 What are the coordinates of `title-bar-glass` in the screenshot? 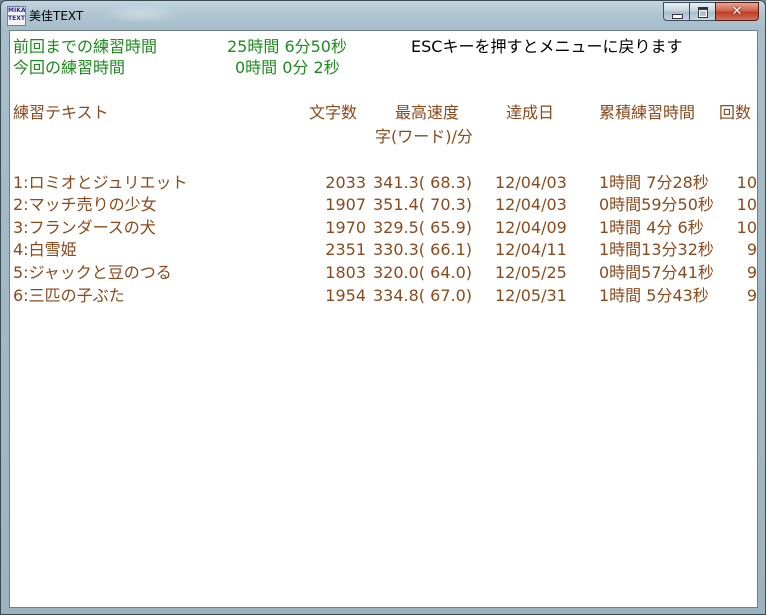 It's located at (141, 14).